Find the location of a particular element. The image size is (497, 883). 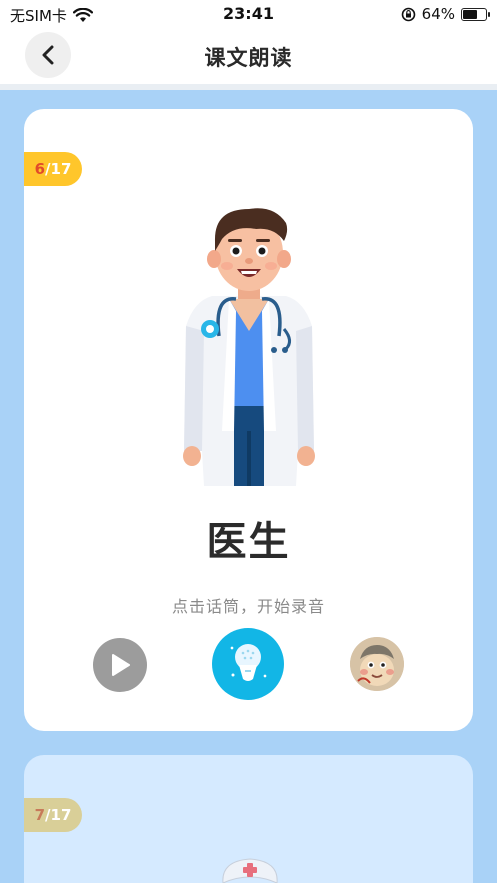

nav-bar: 课文朗读 is located at coordinates (248, 56).